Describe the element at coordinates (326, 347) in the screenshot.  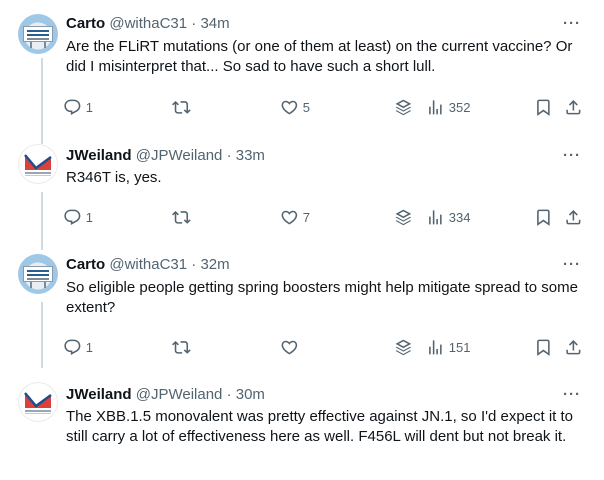
I see `action-bar: 1 151` at that location.